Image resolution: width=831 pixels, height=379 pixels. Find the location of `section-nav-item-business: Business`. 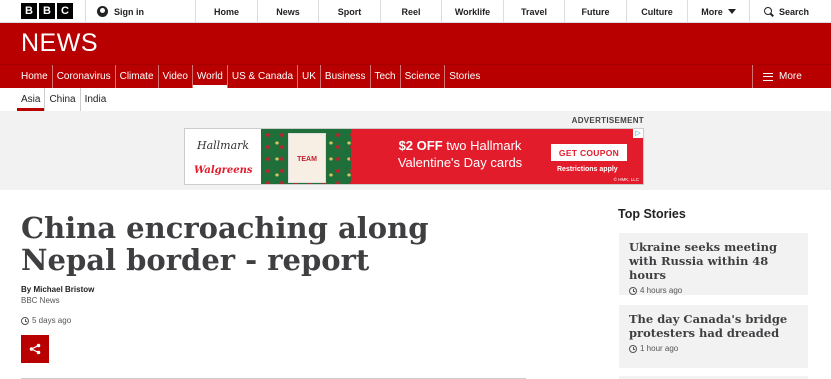

section-nav-item-business: Business is located at coordinates (346, 76).